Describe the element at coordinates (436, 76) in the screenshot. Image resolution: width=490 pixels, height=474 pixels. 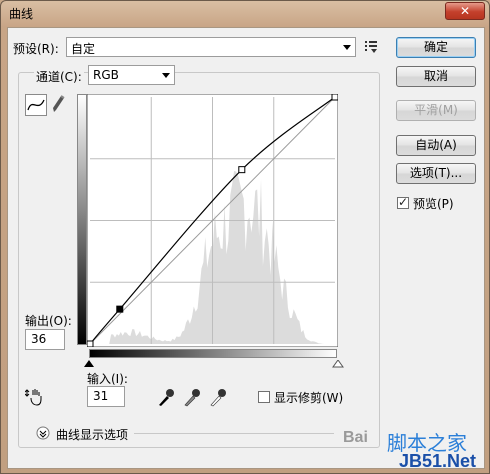
I see `cancel-button: 取消` at that location.